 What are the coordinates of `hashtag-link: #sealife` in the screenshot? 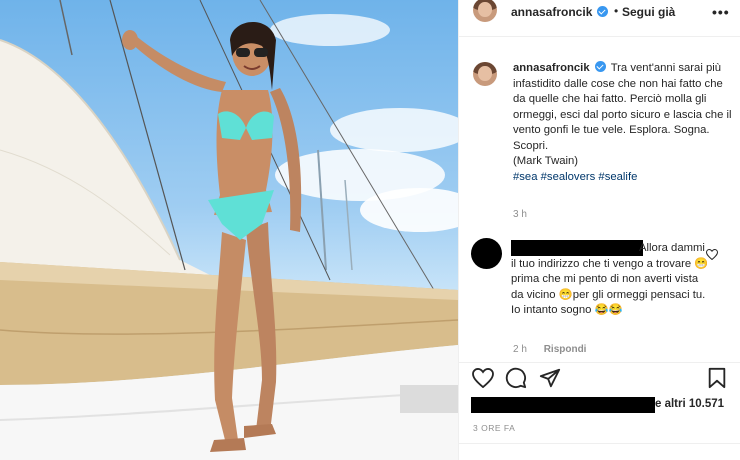 It's located at (617, 177).